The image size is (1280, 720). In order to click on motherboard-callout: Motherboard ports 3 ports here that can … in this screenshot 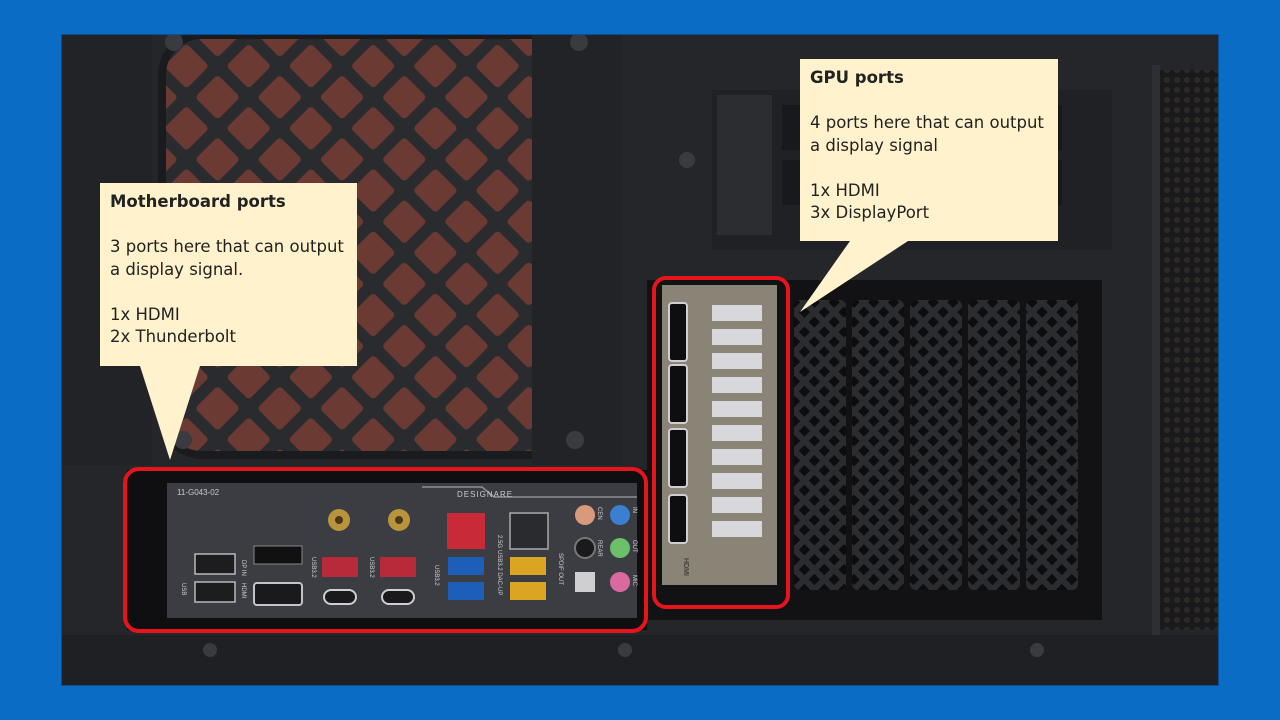, I will do `click(228, 274)`.